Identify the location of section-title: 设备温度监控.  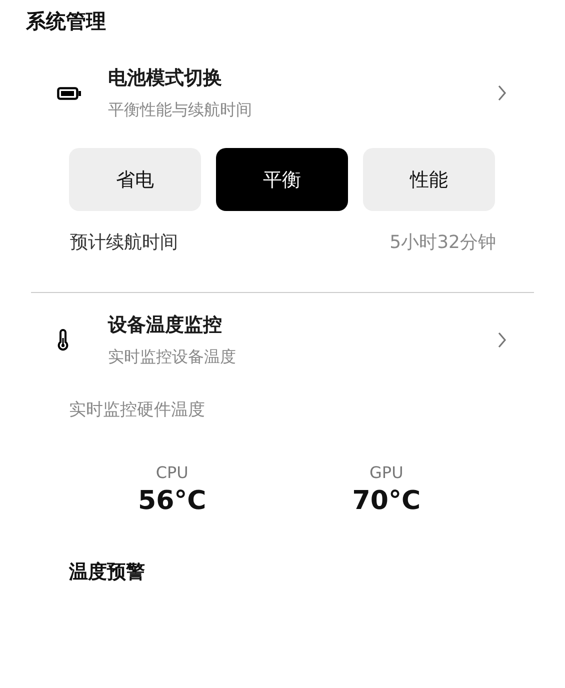
(165, 325).